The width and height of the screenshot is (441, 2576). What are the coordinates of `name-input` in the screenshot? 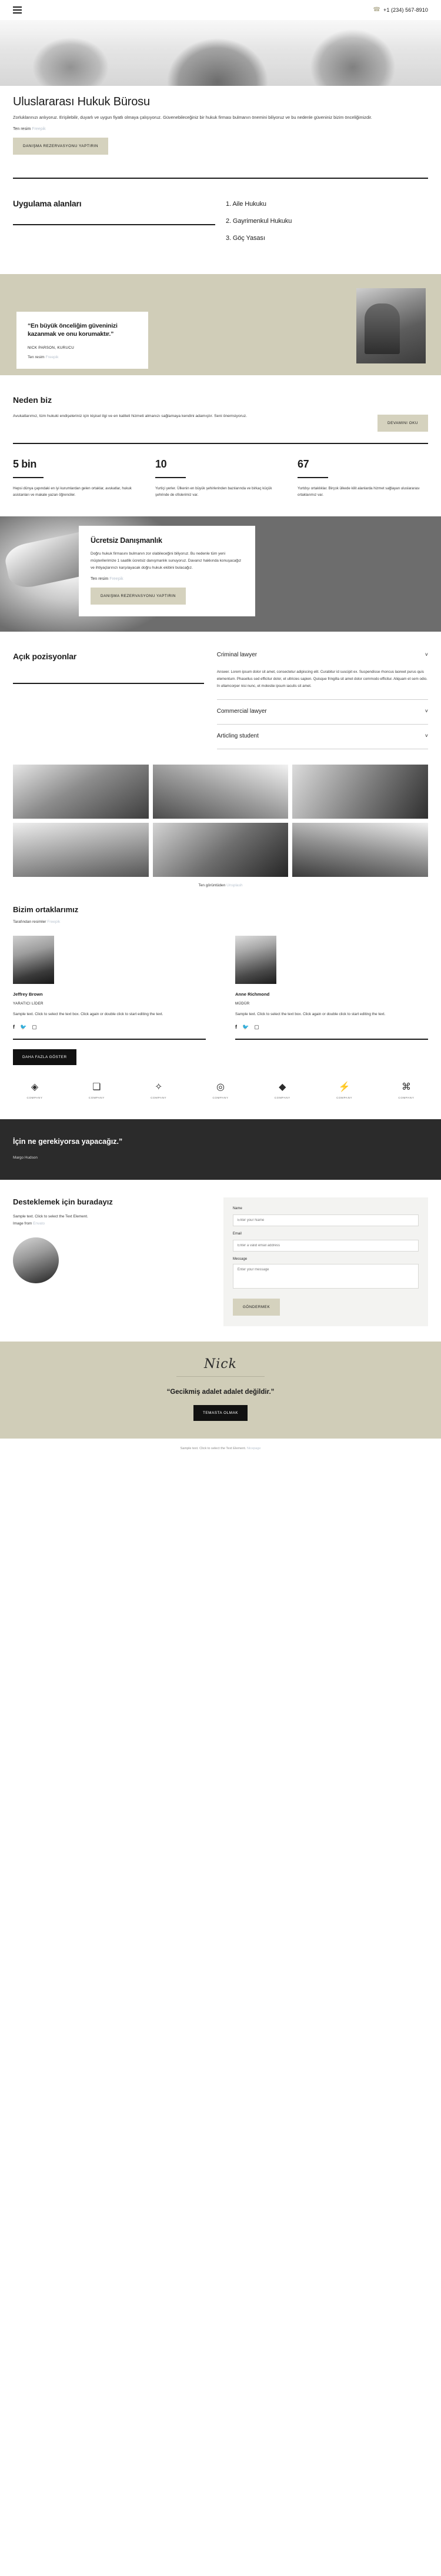 It's located at (325, 1220).